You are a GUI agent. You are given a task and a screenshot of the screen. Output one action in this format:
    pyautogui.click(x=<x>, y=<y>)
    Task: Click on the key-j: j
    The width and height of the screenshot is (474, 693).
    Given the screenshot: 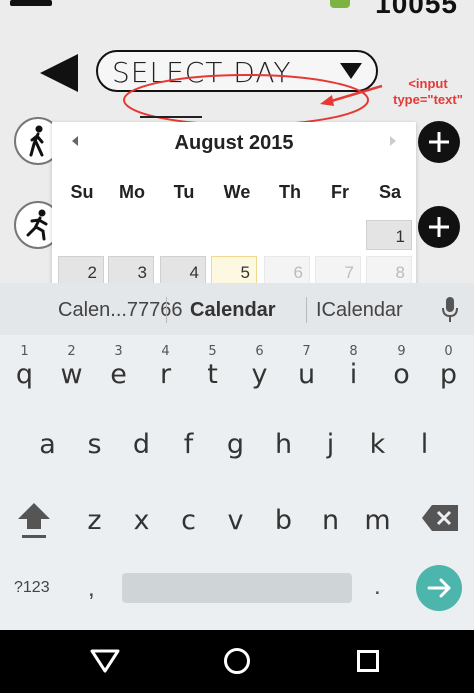 What is the action you would take?
    pyautogui.click(x=330, y=449)
    